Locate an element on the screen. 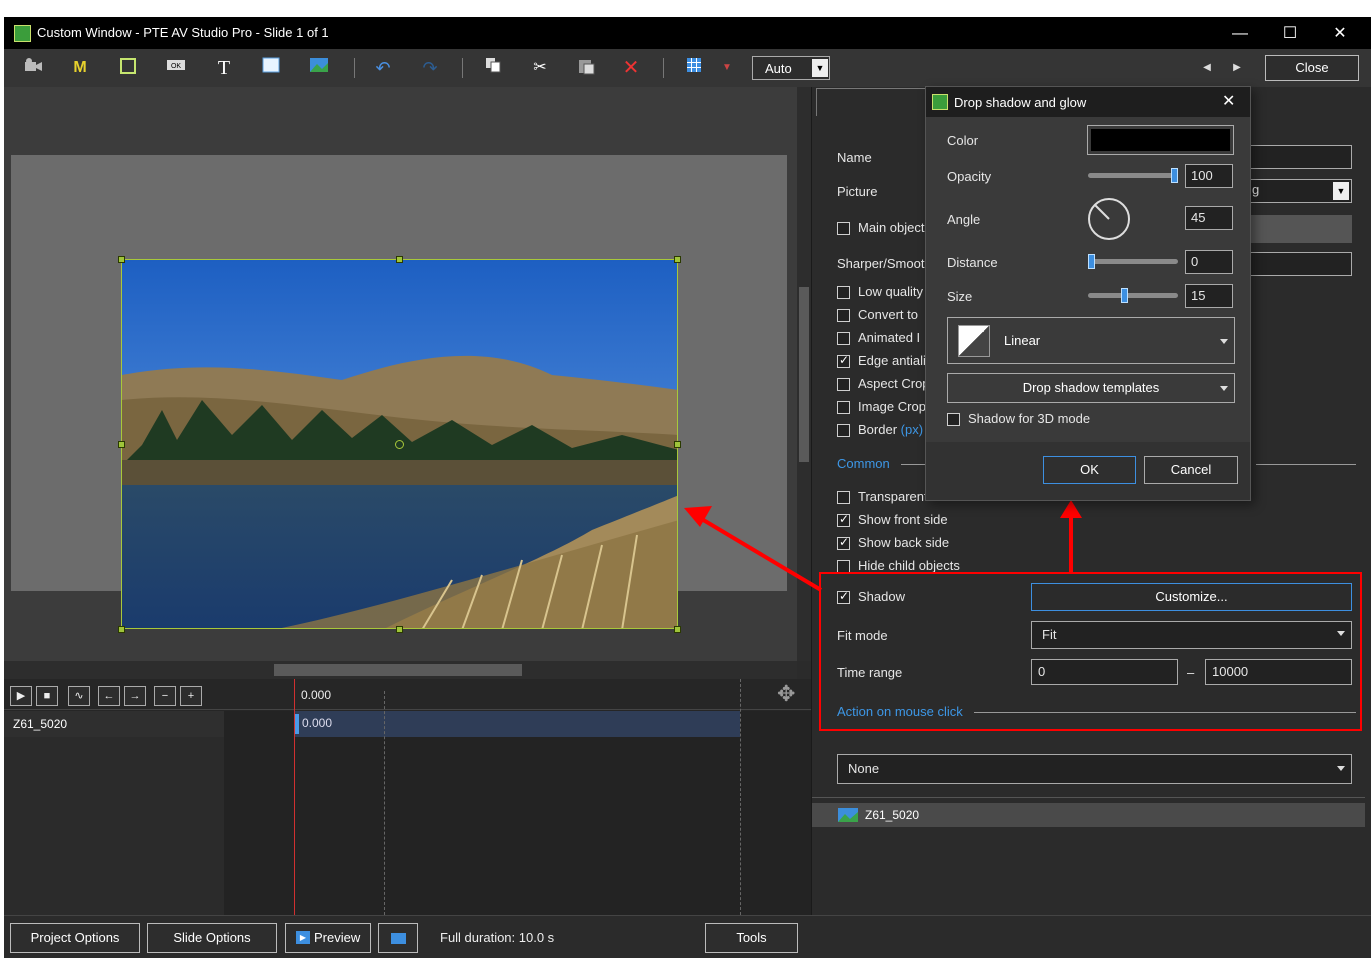 This screenshot has width=1371, height=958. ok-button: OK is located at coordinates (1089, 470).